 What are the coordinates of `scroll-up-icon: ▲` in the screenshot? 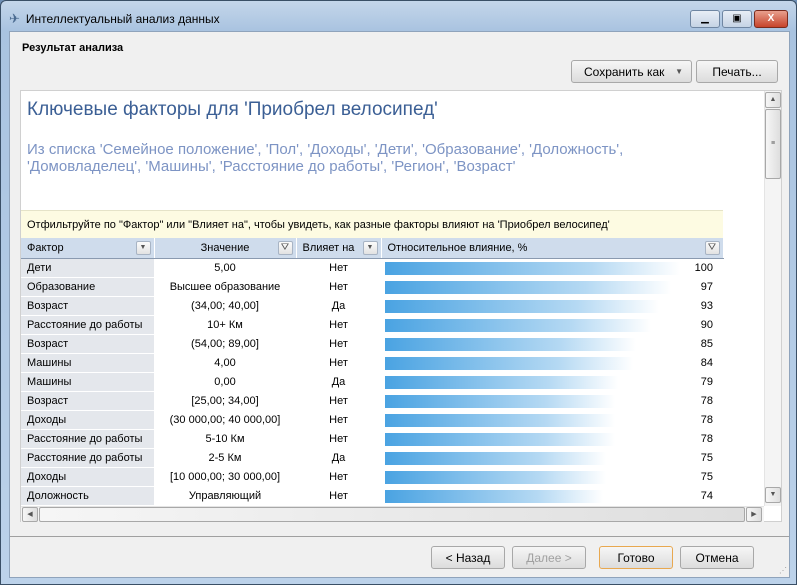 It's located at (773, 100).